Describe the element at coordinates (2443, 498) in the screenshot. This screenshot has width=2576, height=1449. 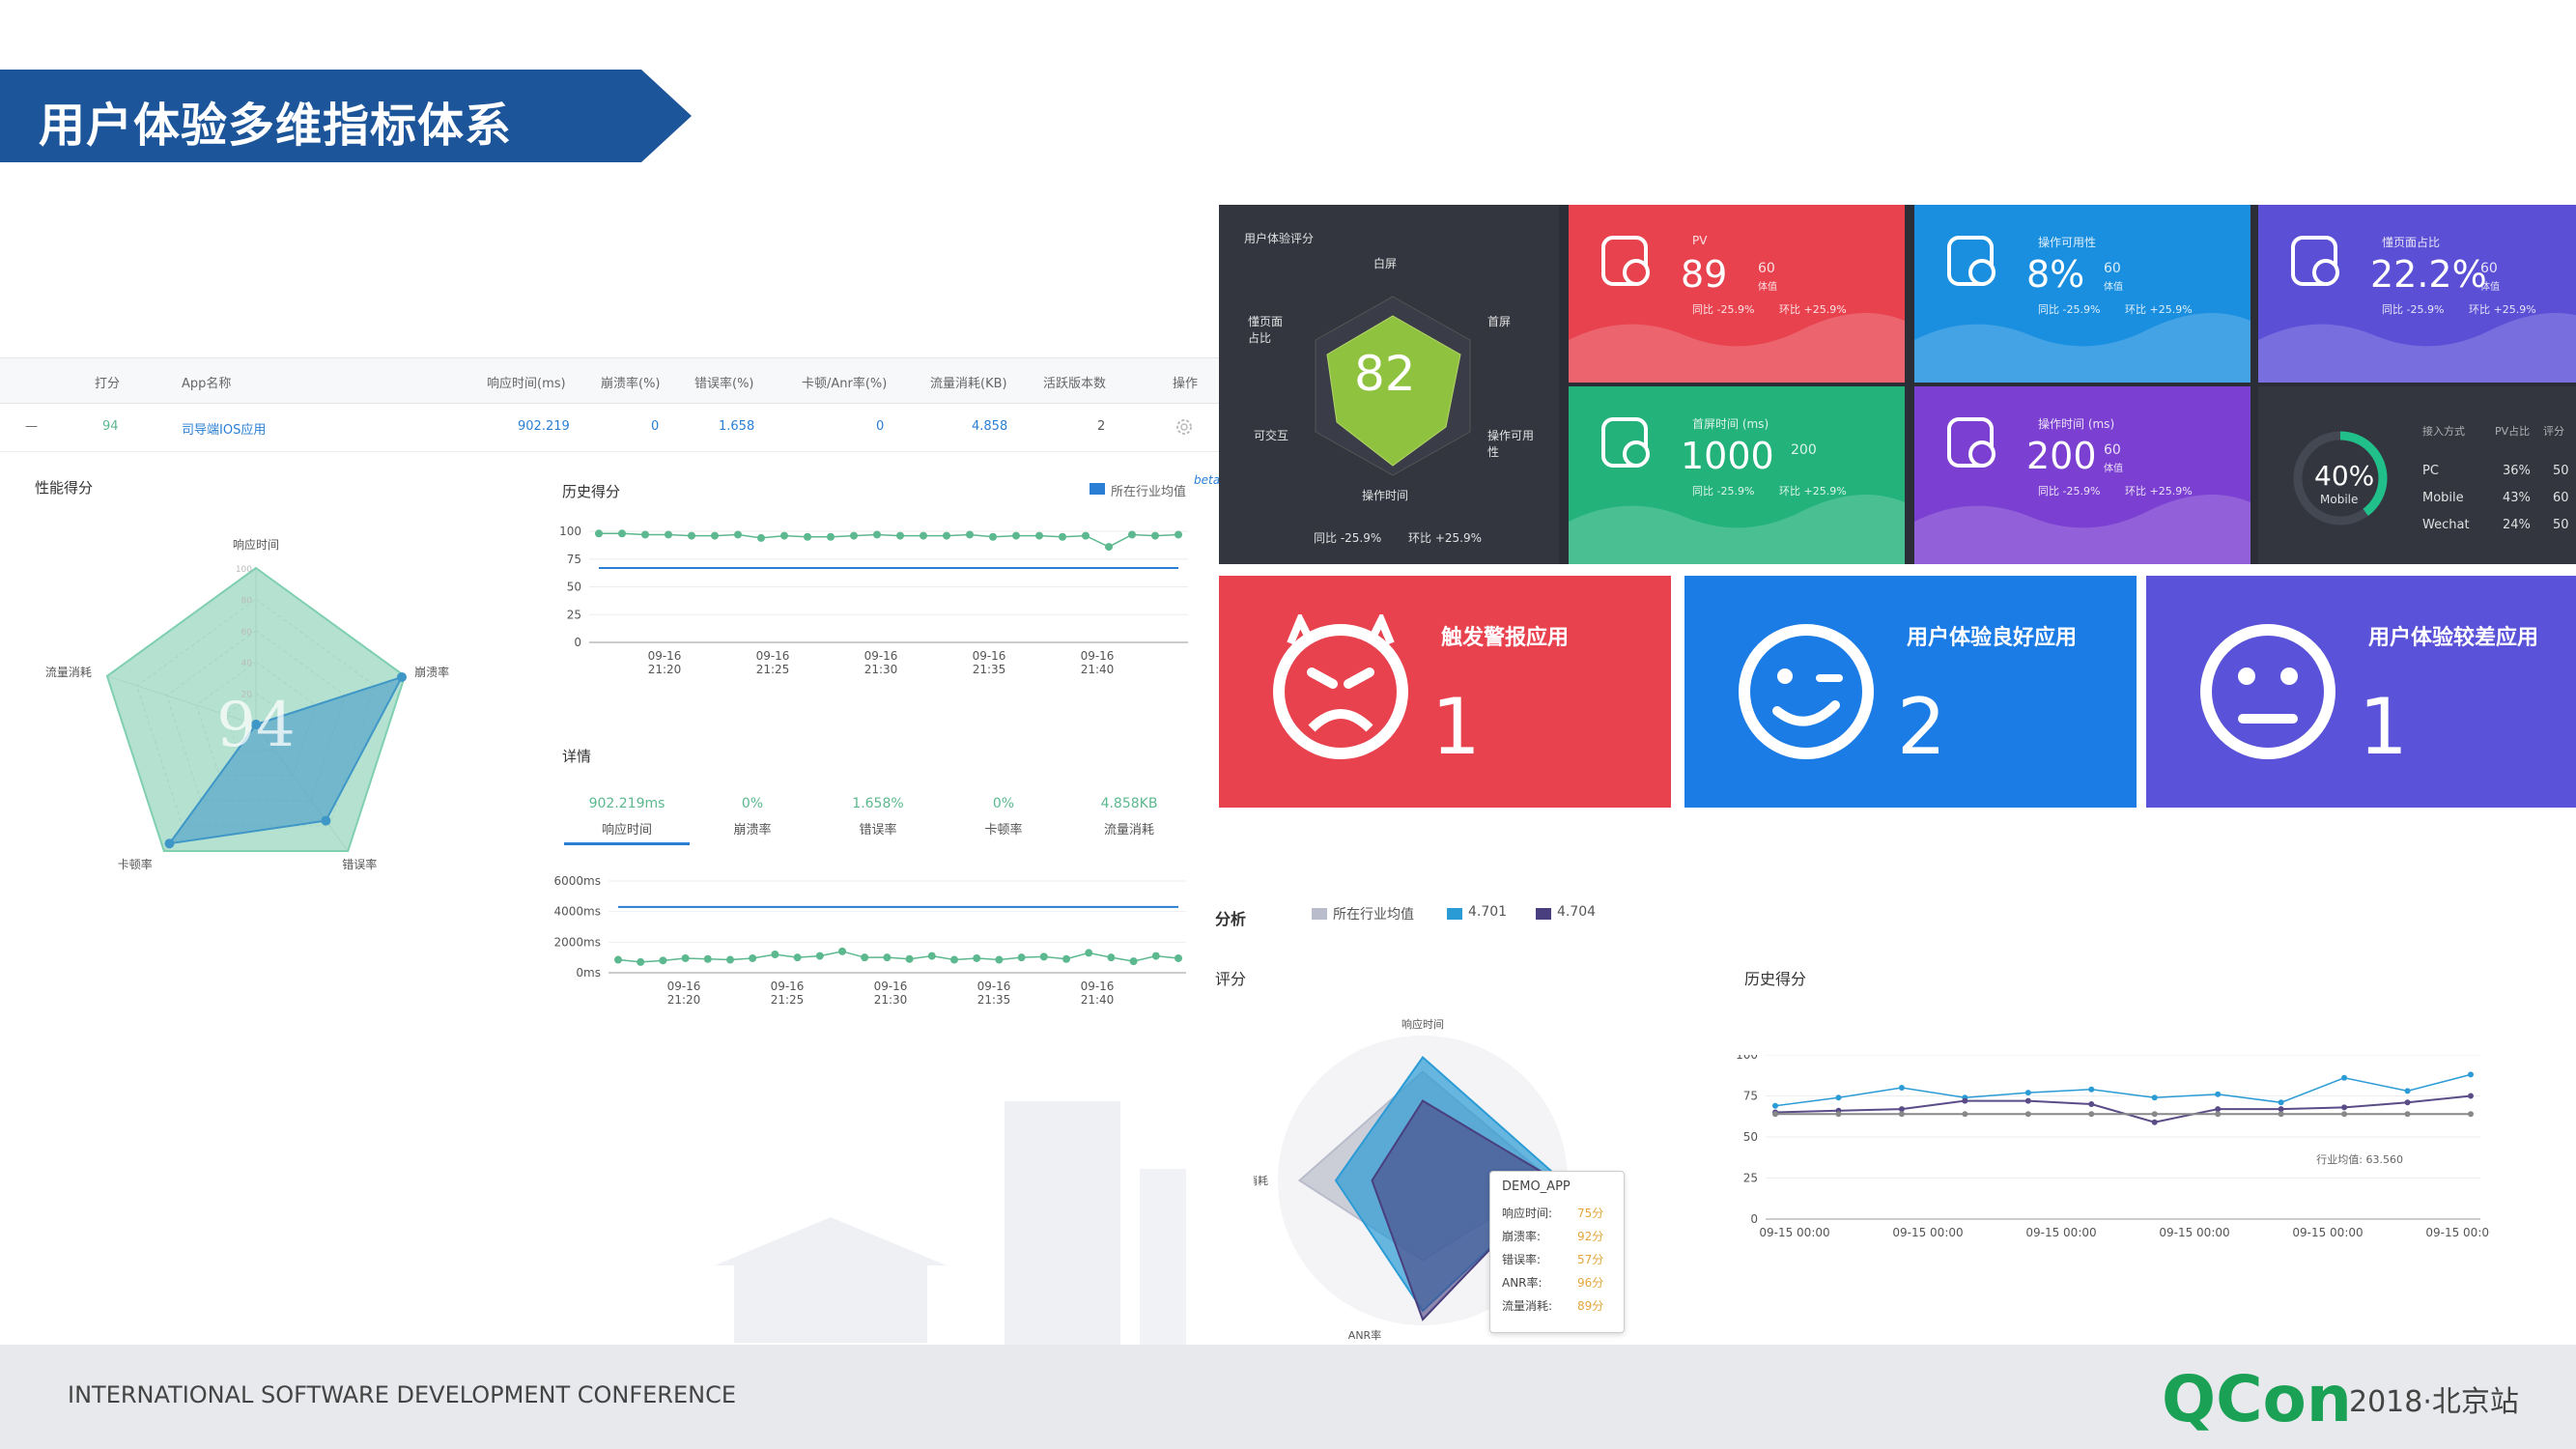
I see `pv-cell: Mobile` at that location.